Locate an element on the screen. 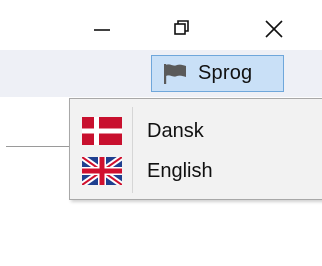 The height and width of the screenshot is (266, 322). uk-flag-icon is located at coordinates (102, 171).